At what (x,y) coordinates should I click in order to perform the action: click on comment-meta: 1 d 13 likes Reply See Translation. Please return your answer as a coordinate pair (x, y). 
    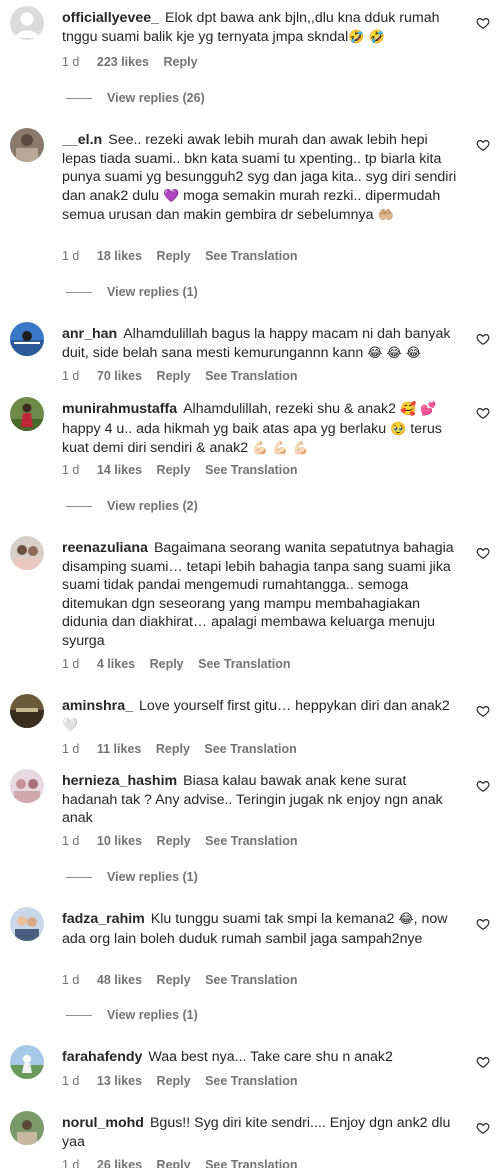
    Looking at the image, I should click on (179, 1081).